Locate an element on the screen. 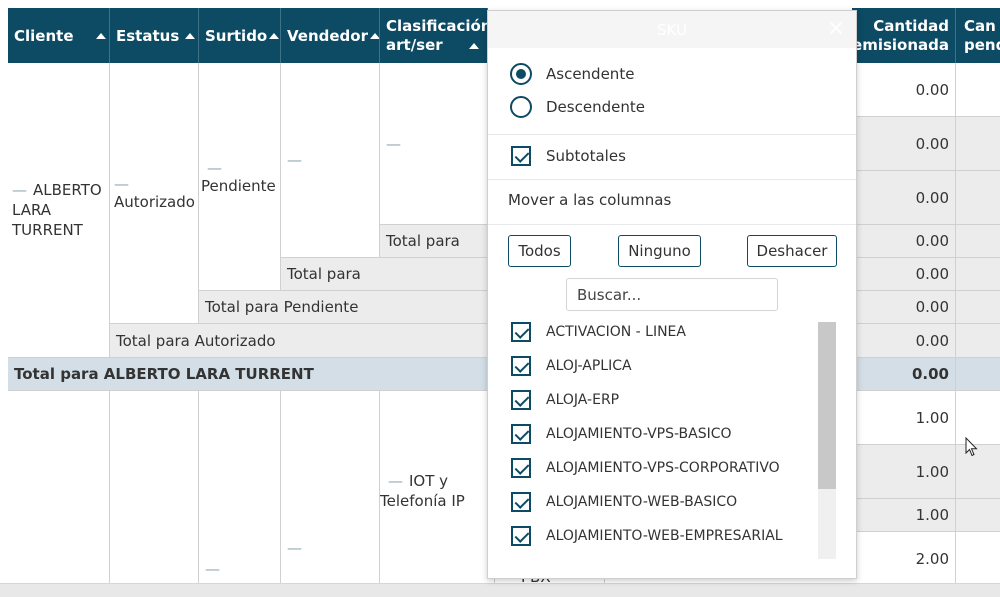 Image resolution: width=1000 pixels, height=597 pixels. list-item-label: ALOJA-ERP is located at coordinates (583, 400).